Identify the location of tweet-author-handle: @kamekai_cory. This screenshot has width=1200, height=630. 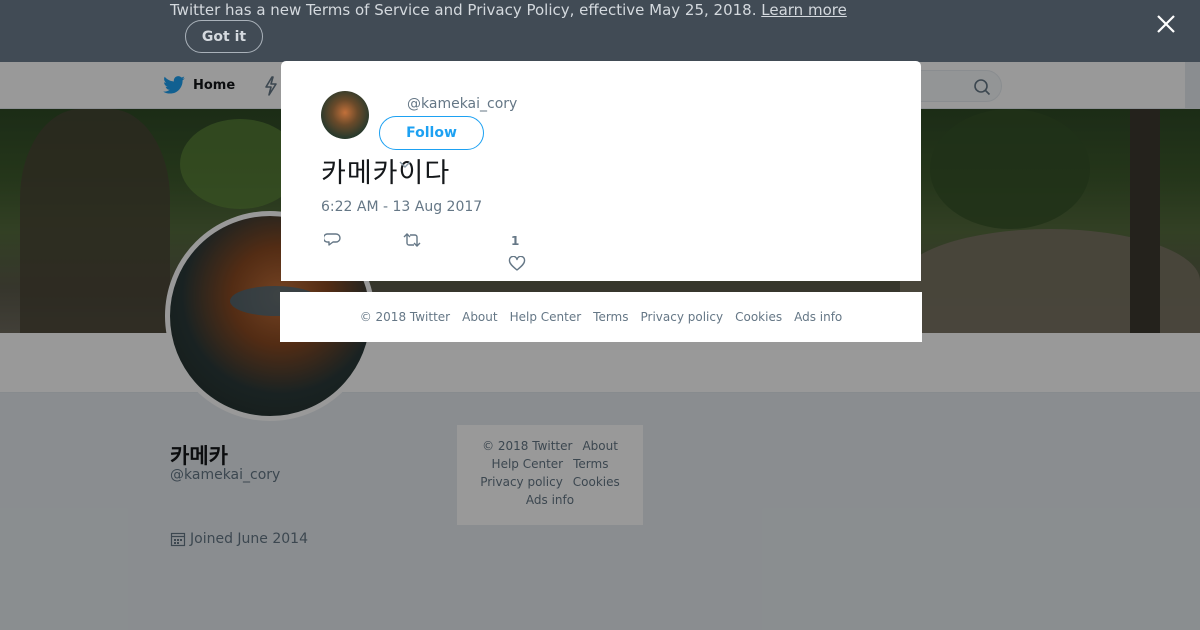
(462, 104).